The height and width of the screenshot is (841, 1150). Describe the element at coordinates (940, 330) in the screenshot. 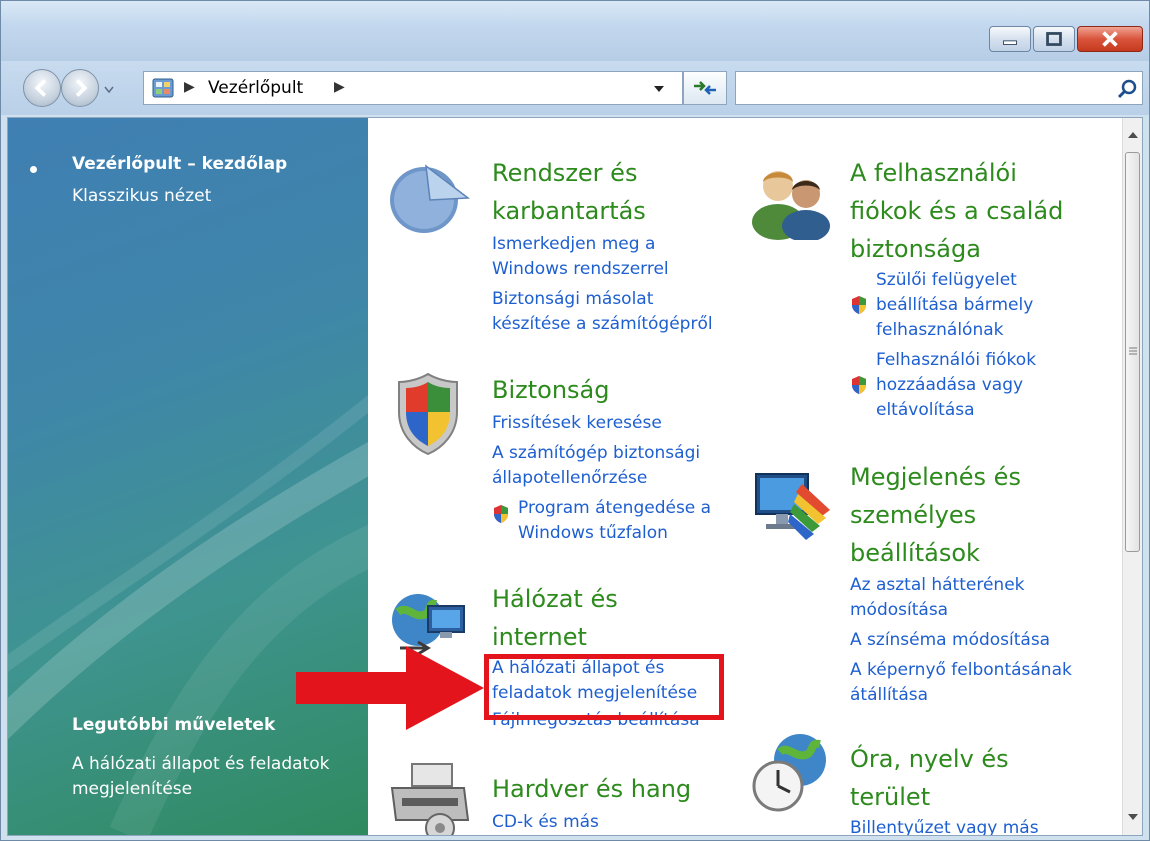

I see `users-link: felhasználónak` at that location.